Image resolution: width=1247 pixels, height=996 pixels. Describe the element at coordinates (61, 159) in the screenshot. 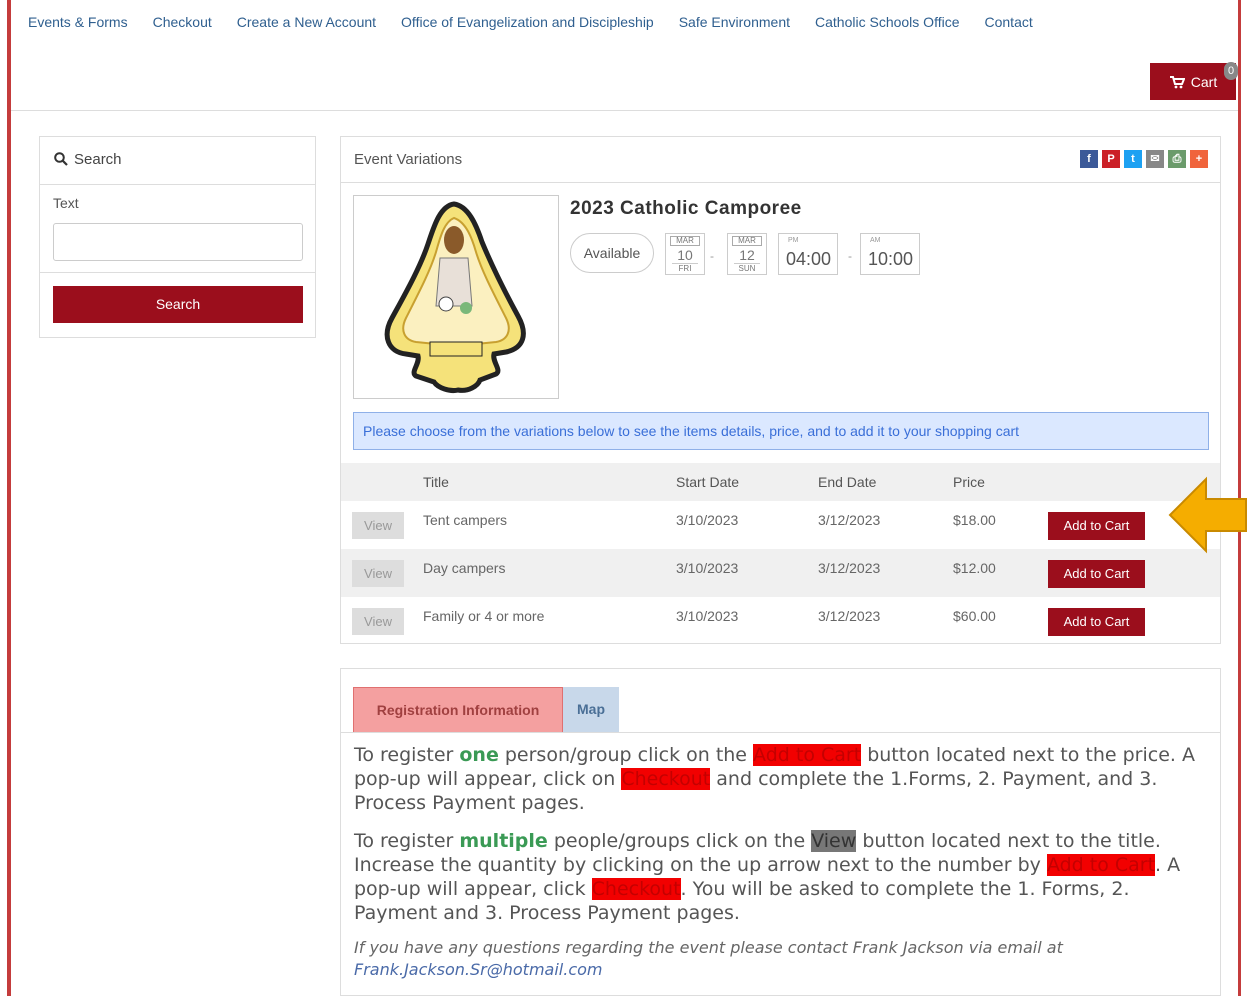

I see `search-icon` at that location.